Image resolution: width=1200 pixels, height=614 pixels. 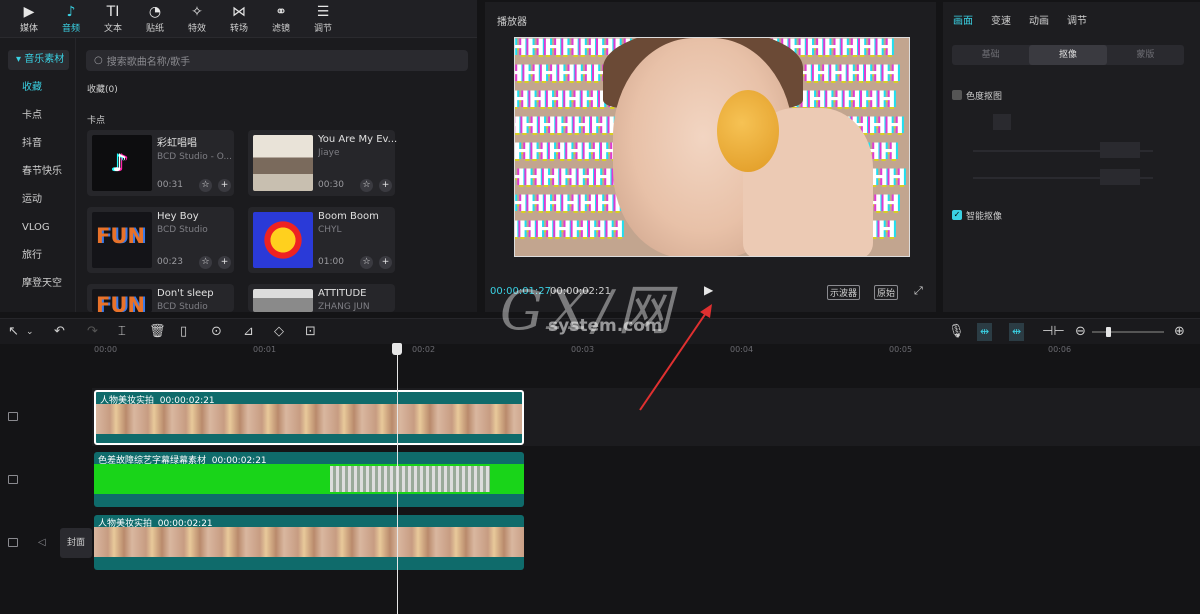 What do you see at coordinates (1017, 332) in the screenshot?
I see `auto-snap-icon: ⇹` at bounding box center [1017, 332].